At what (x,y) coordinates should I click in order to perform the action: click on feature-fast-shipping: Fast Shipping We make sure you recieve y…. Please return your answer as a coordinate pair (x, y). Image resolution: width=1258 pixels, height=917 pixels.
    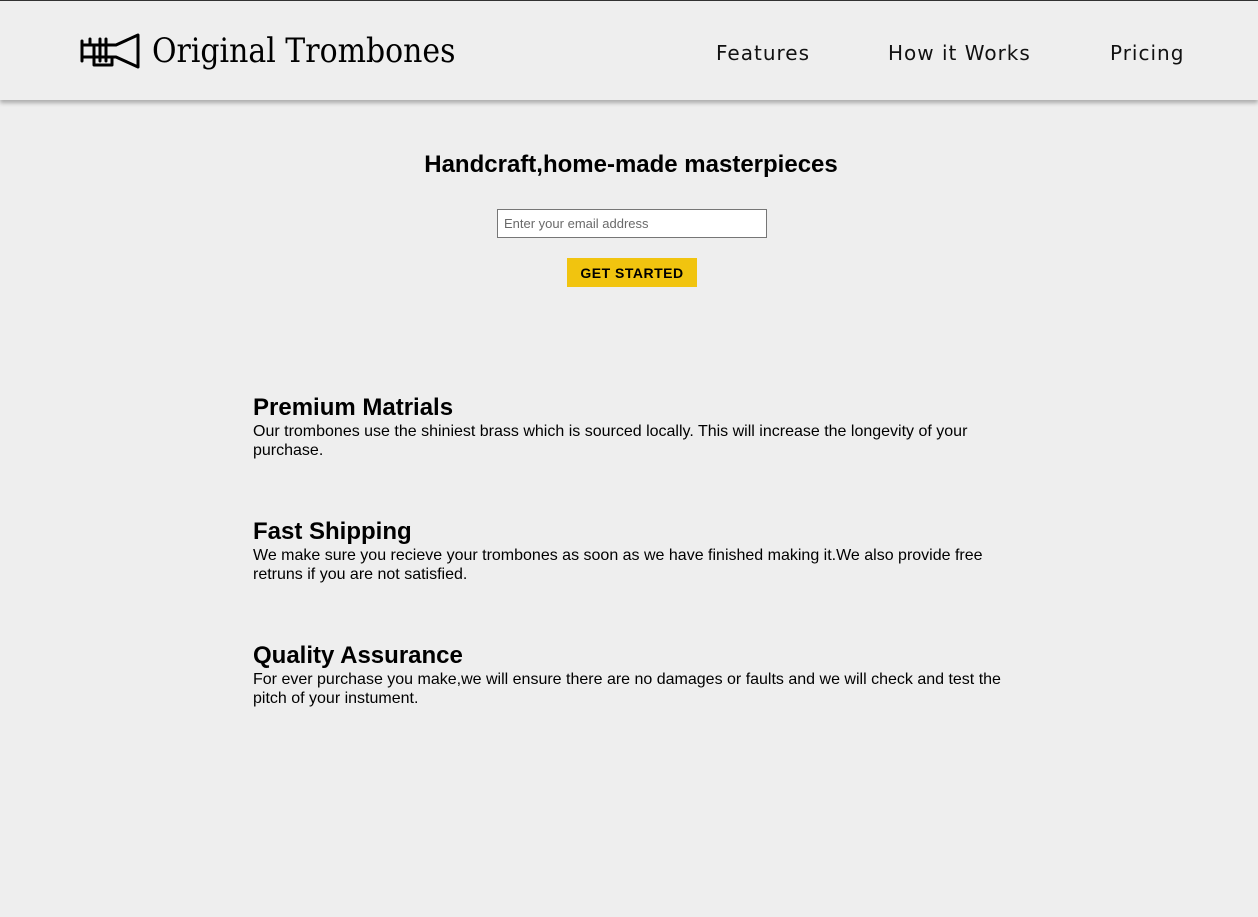
    Looking at the image, I should click on (633, 551).